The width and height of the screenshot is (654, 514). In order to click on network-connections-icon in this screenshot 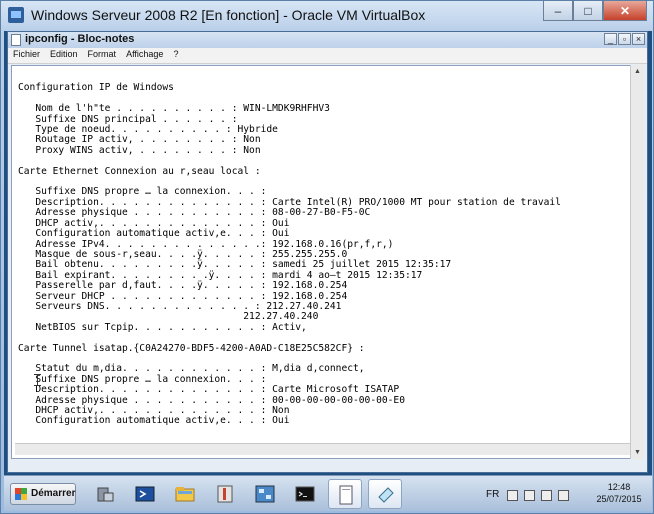, I will do `click(265, 494)`.